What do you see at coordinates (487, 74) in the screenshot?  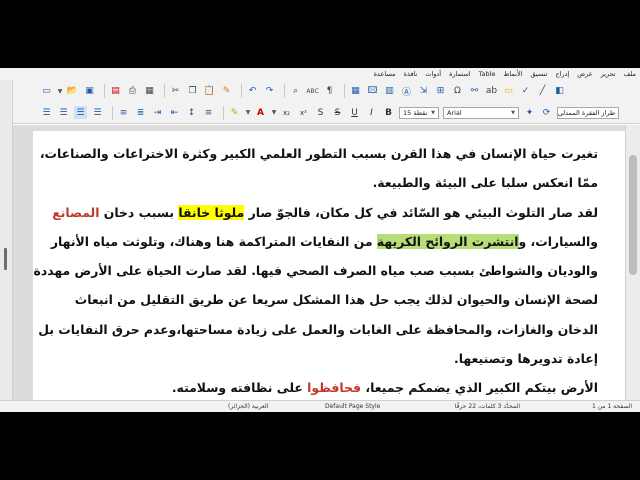 I see `menu-table: Table` at bounding box center [487, 74].